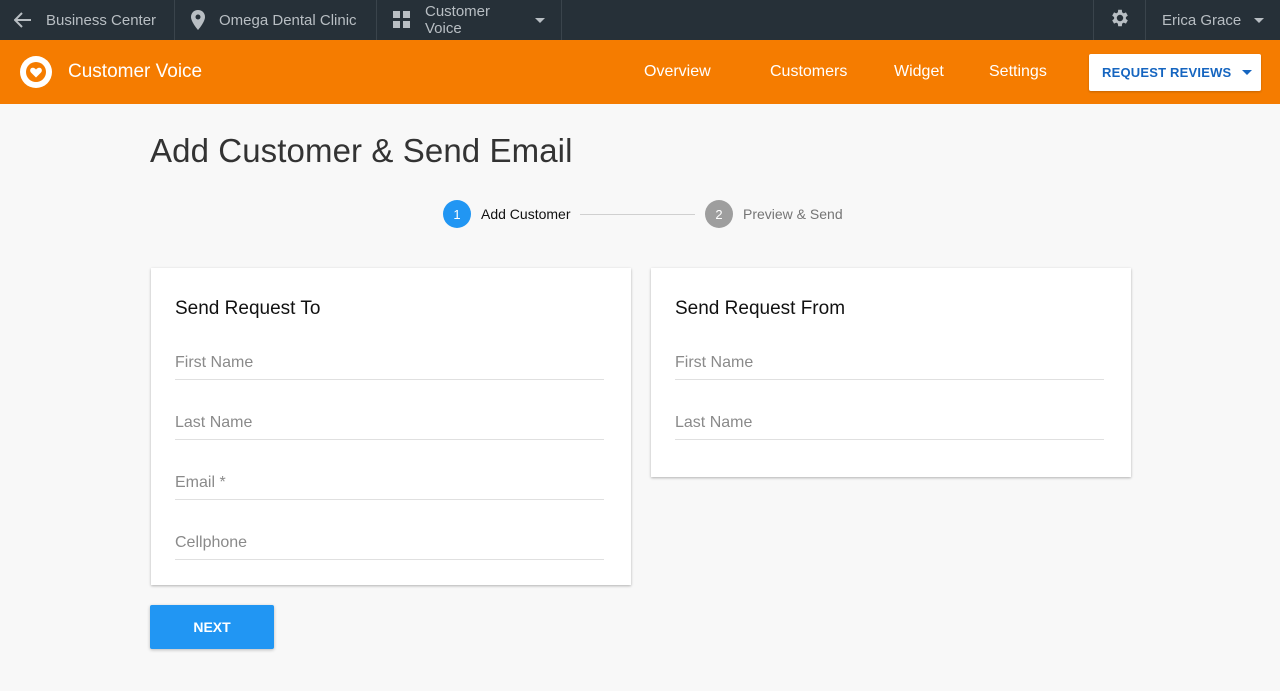 The height and width of the screenshot is (691, 1280). What do you see at coordinates (101, 20) in the screenshot?
I see `back-label: Business Center` at bounding box center [101, 20].